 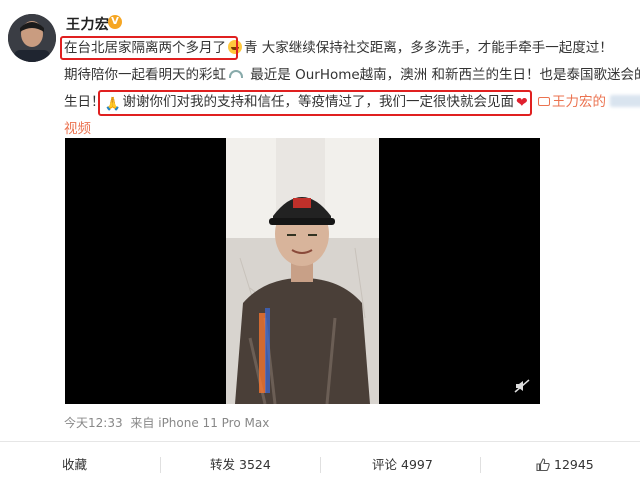 What do you see at coordinates (574, 464) in the screenshot?
I see `like-count: 12945` at bounding box center [574, 464].